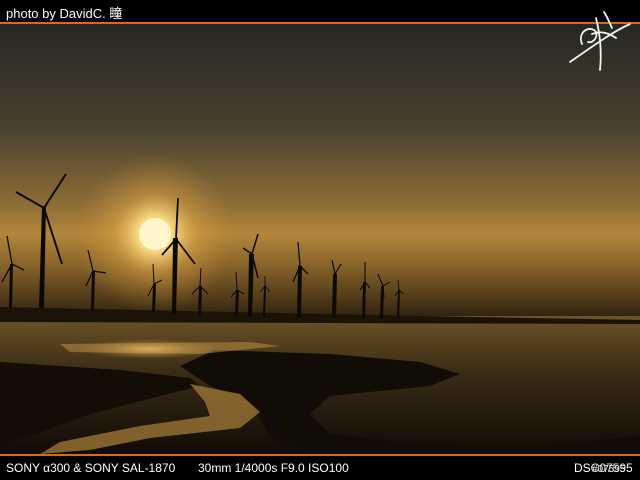  What do you see at coordinates (155, 234) in the screenshot?
I see `sun` at bounding box center [155, 234].